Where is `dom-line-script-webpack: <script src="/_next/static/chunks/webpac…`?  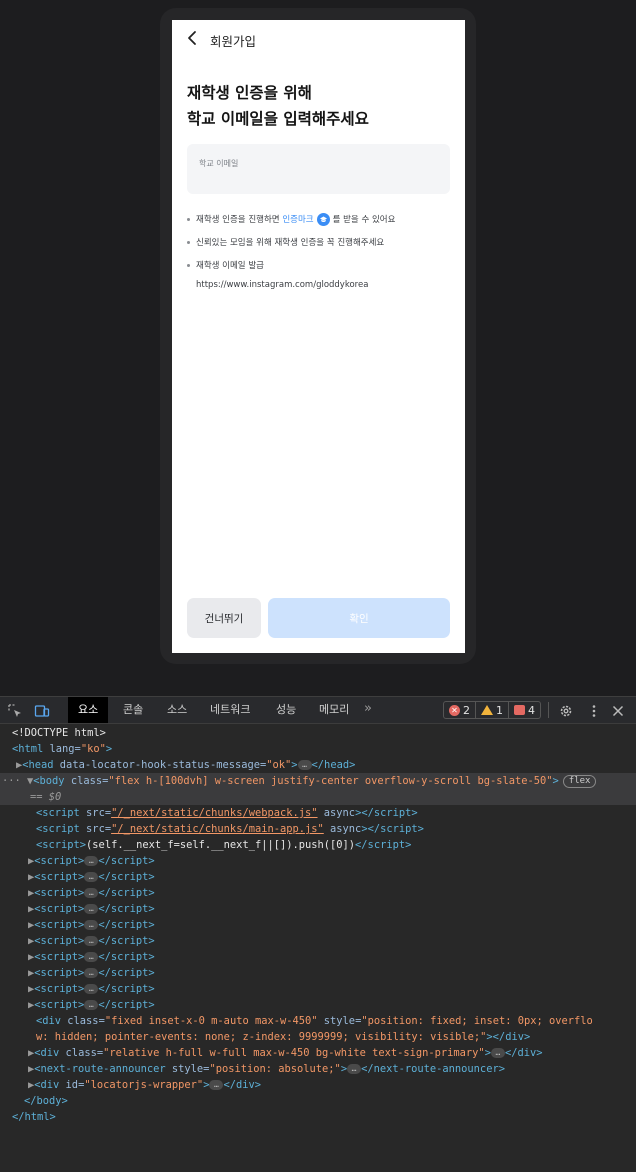
dom-line-script-webpack: <script src="/_next/static/chunks/webpac… is located at coordinates (318, 813).